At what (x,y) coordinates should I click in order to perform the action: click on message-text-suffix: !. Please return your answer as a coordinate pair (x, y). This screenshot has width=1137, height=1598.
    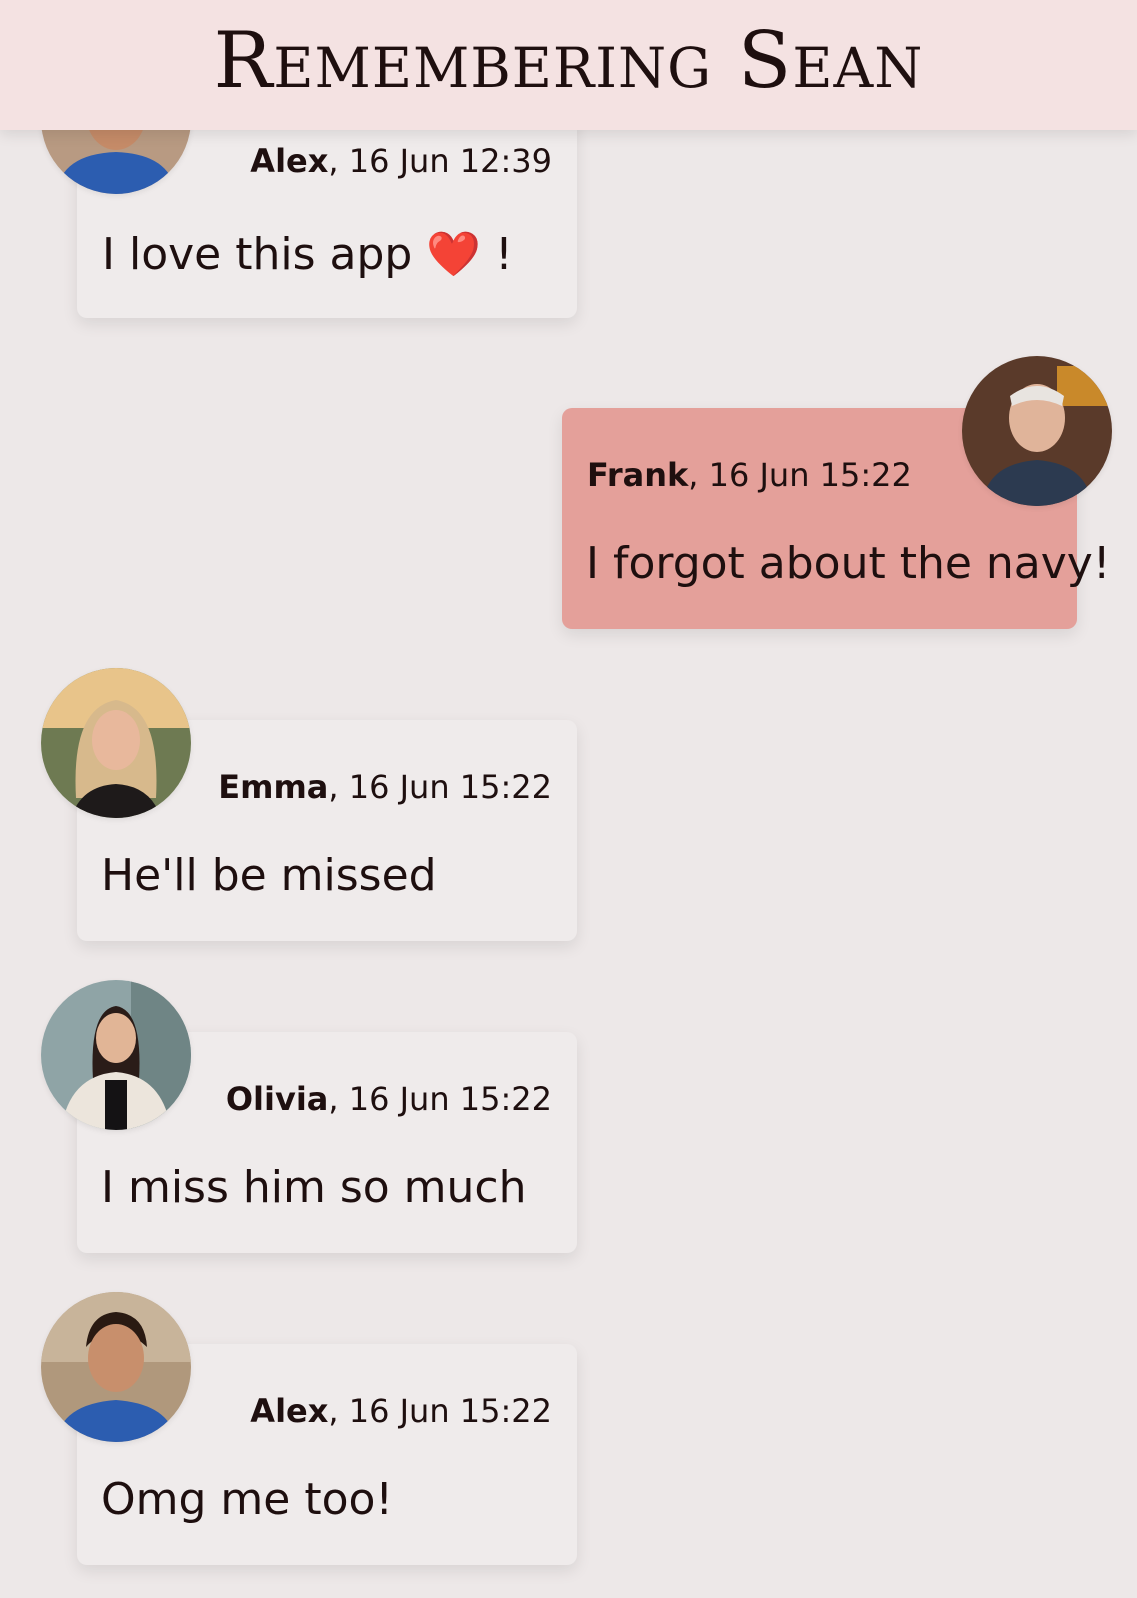
    Looking at the image, I should click on (497, 254).